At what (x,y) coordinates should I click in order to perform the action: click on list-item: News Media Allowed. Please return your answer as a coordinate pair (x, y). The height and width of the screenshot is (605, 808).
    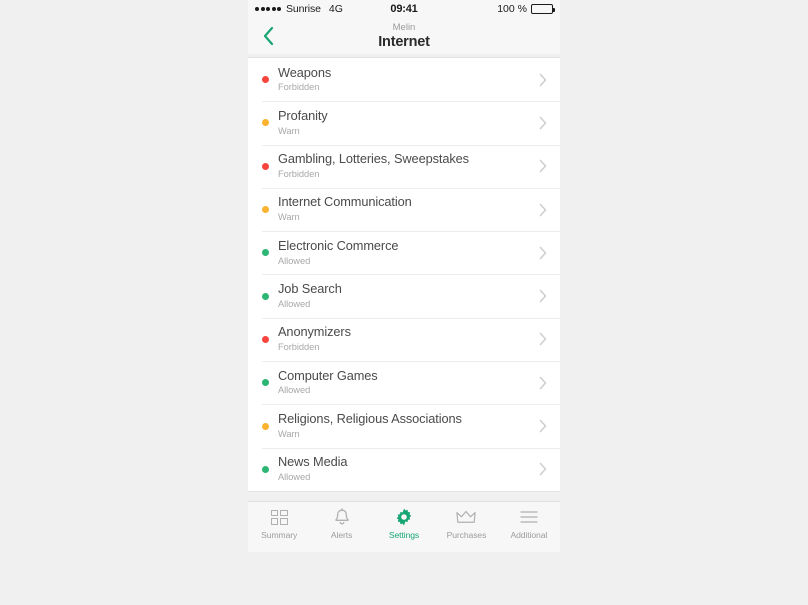
    Looking at the image, I should click on (404, 469).